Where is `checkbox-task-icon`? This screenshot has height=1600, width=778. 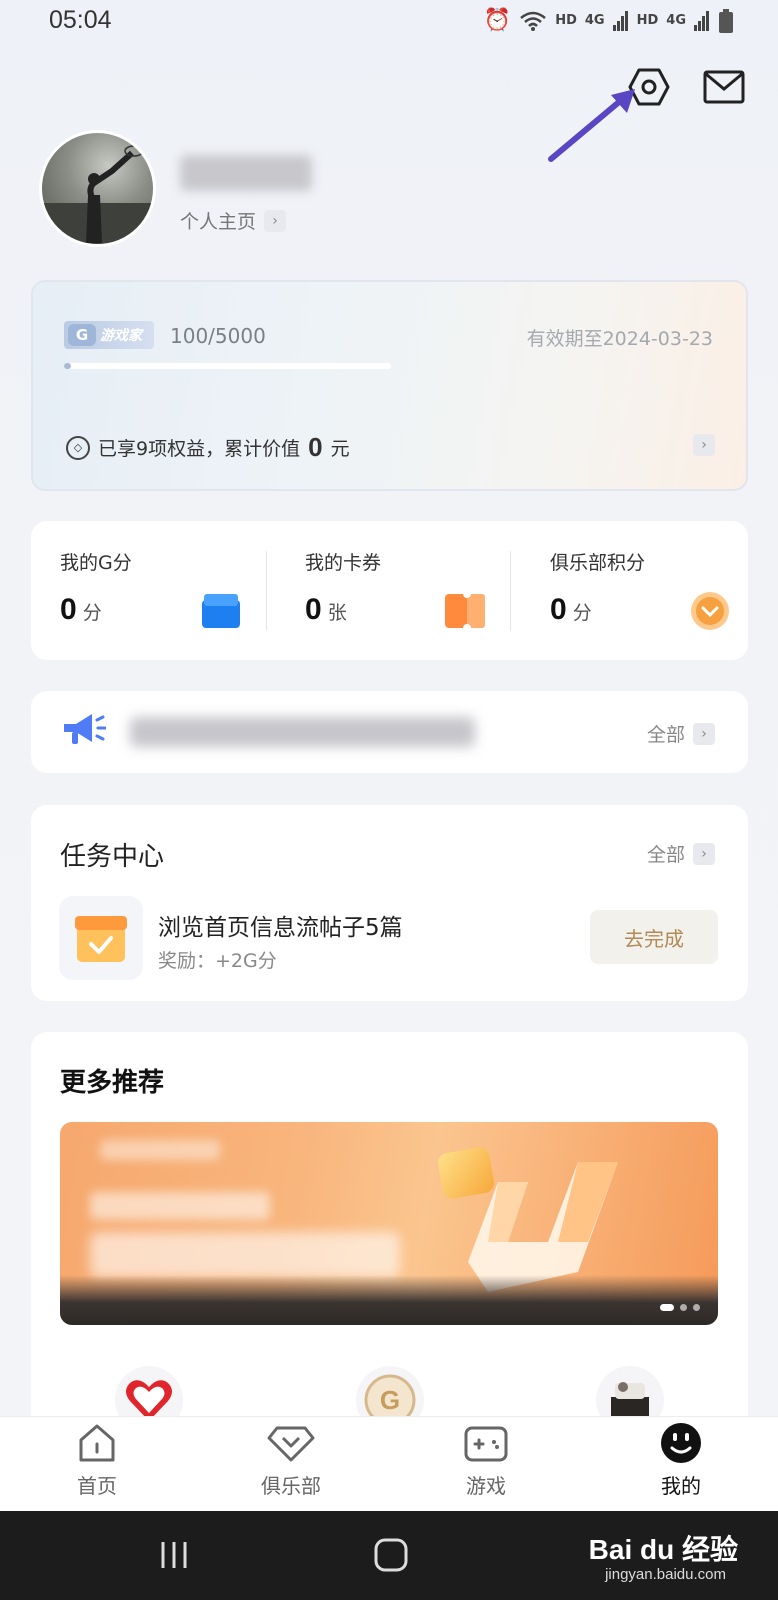
checkbox-task-icon is located at coordinates (101, 939).